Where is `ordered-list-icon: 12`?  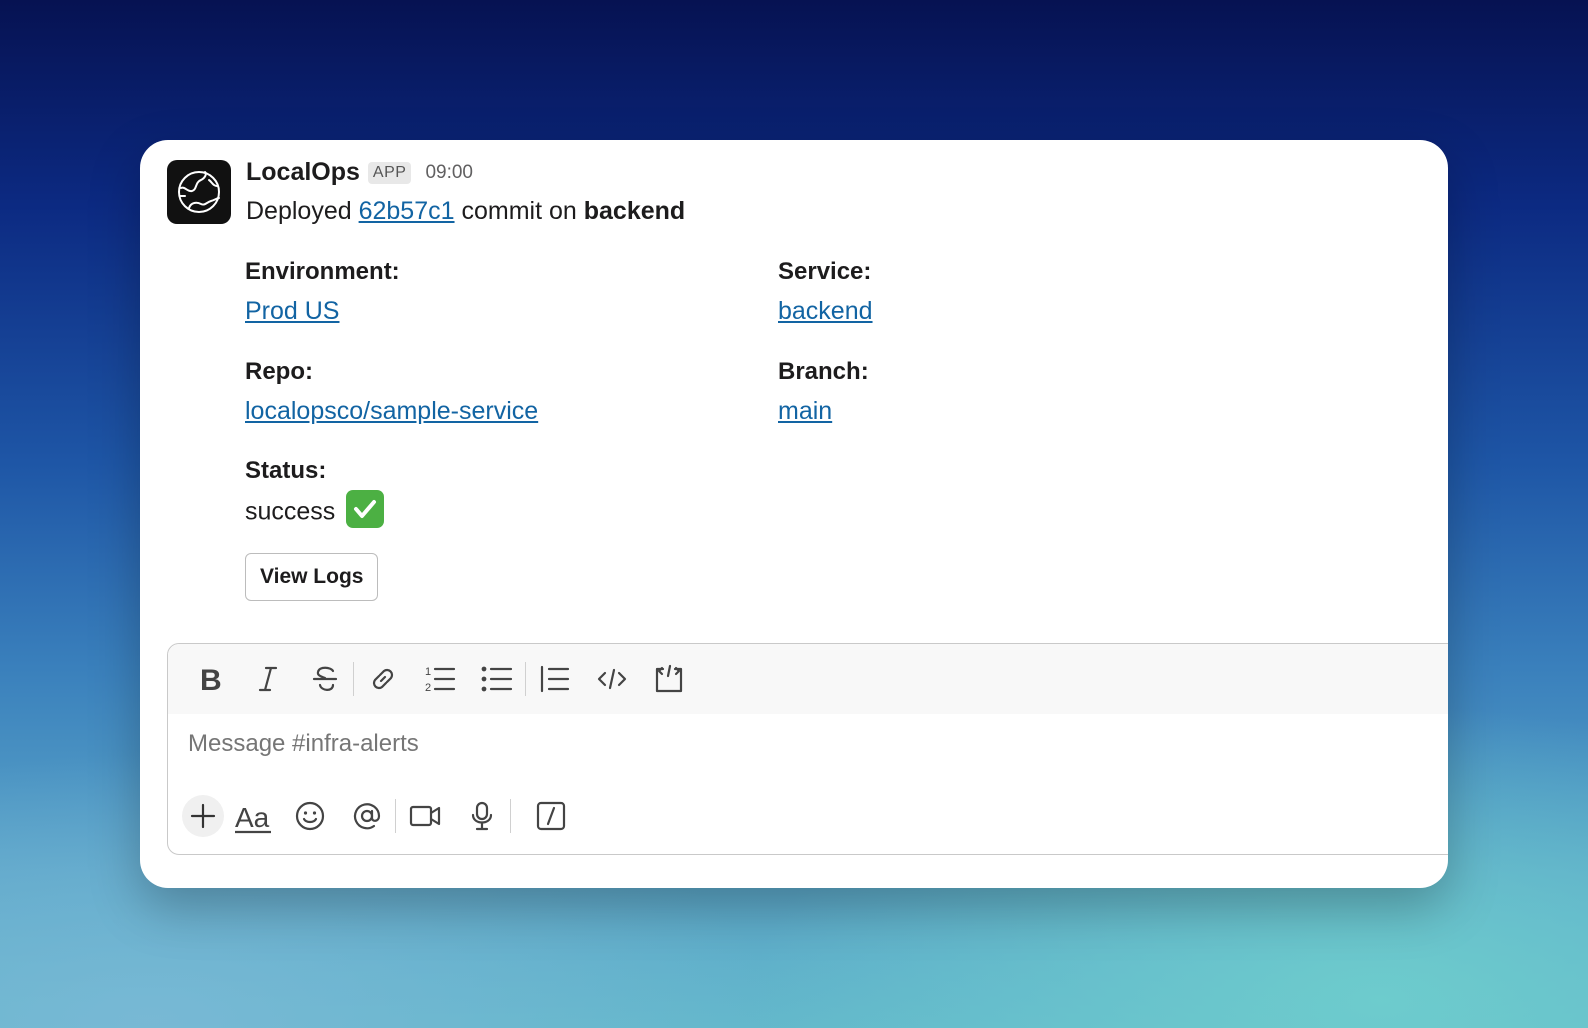 ordered-list-icon: 12 is located at coordinates (439, 679).